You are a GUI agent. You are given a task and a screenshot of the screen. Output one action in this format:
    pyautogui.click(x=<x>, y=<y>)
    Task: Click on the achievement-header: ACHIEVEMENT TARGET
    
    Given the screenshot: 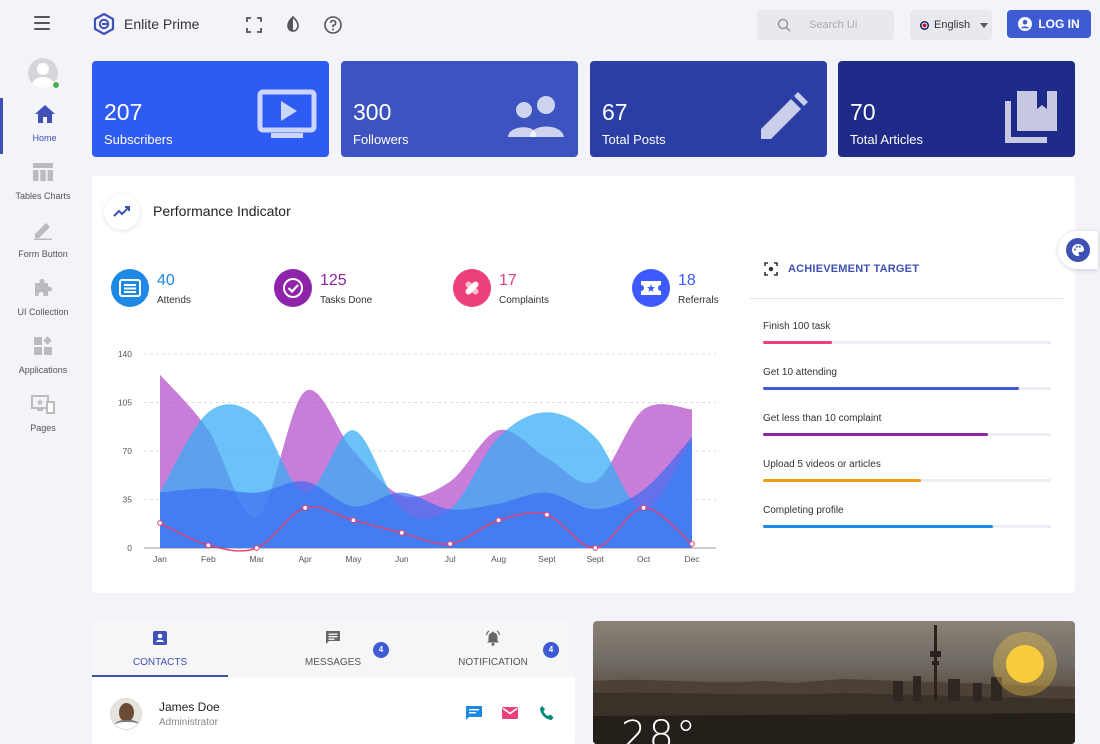 What is the action you would take?
    pyautogui.click(x=841, y=269)
    